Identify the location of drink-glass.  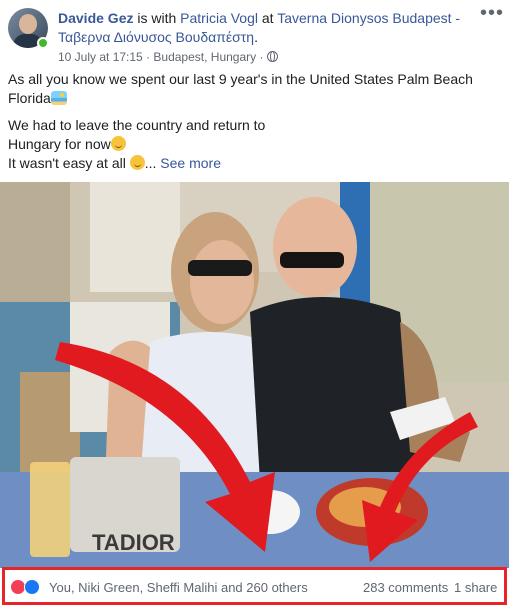
(50, 509).